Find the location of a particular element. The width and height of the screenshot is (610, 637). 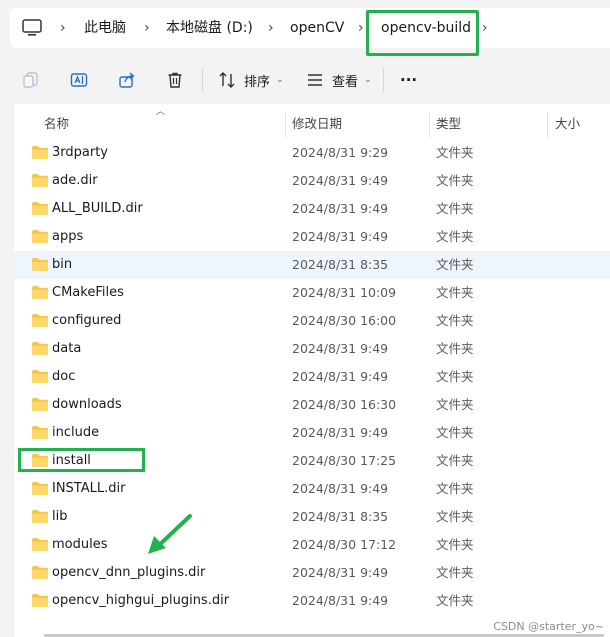

file-name: doc is located at coordinates (64, 376).